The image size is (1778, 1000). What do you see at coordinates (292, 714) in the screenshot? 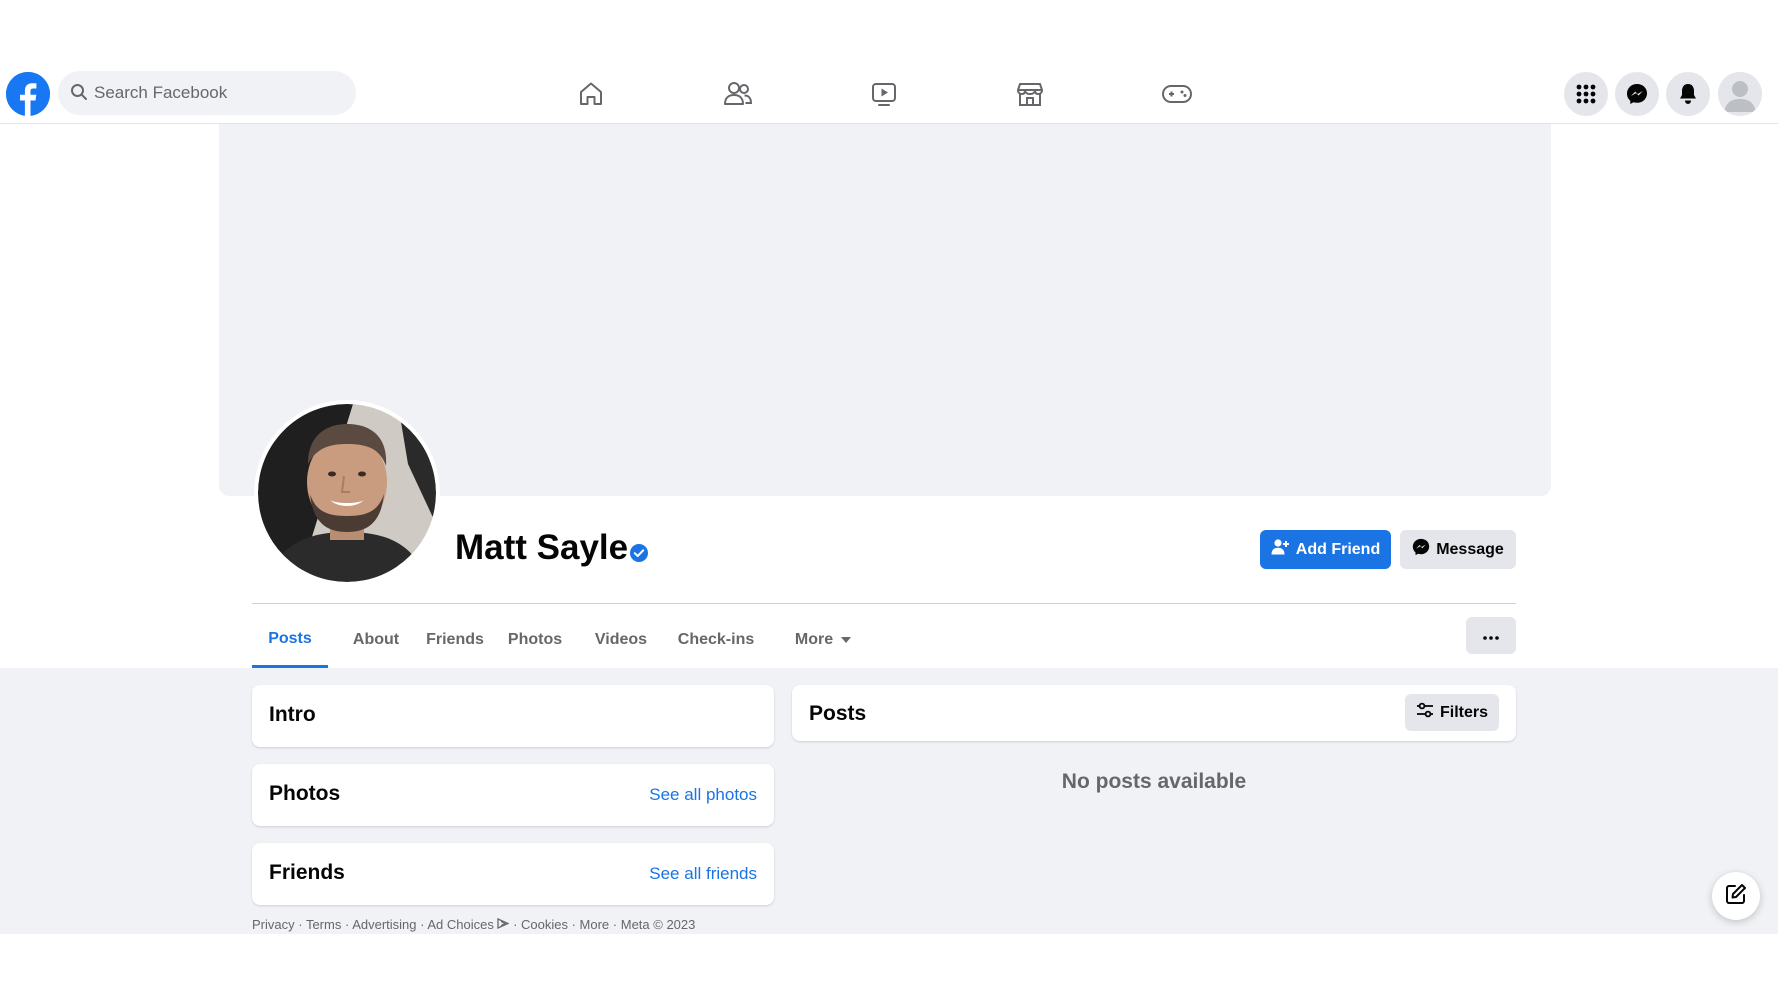
I see `intro-title: Intro` at bounding box center [292, 714].